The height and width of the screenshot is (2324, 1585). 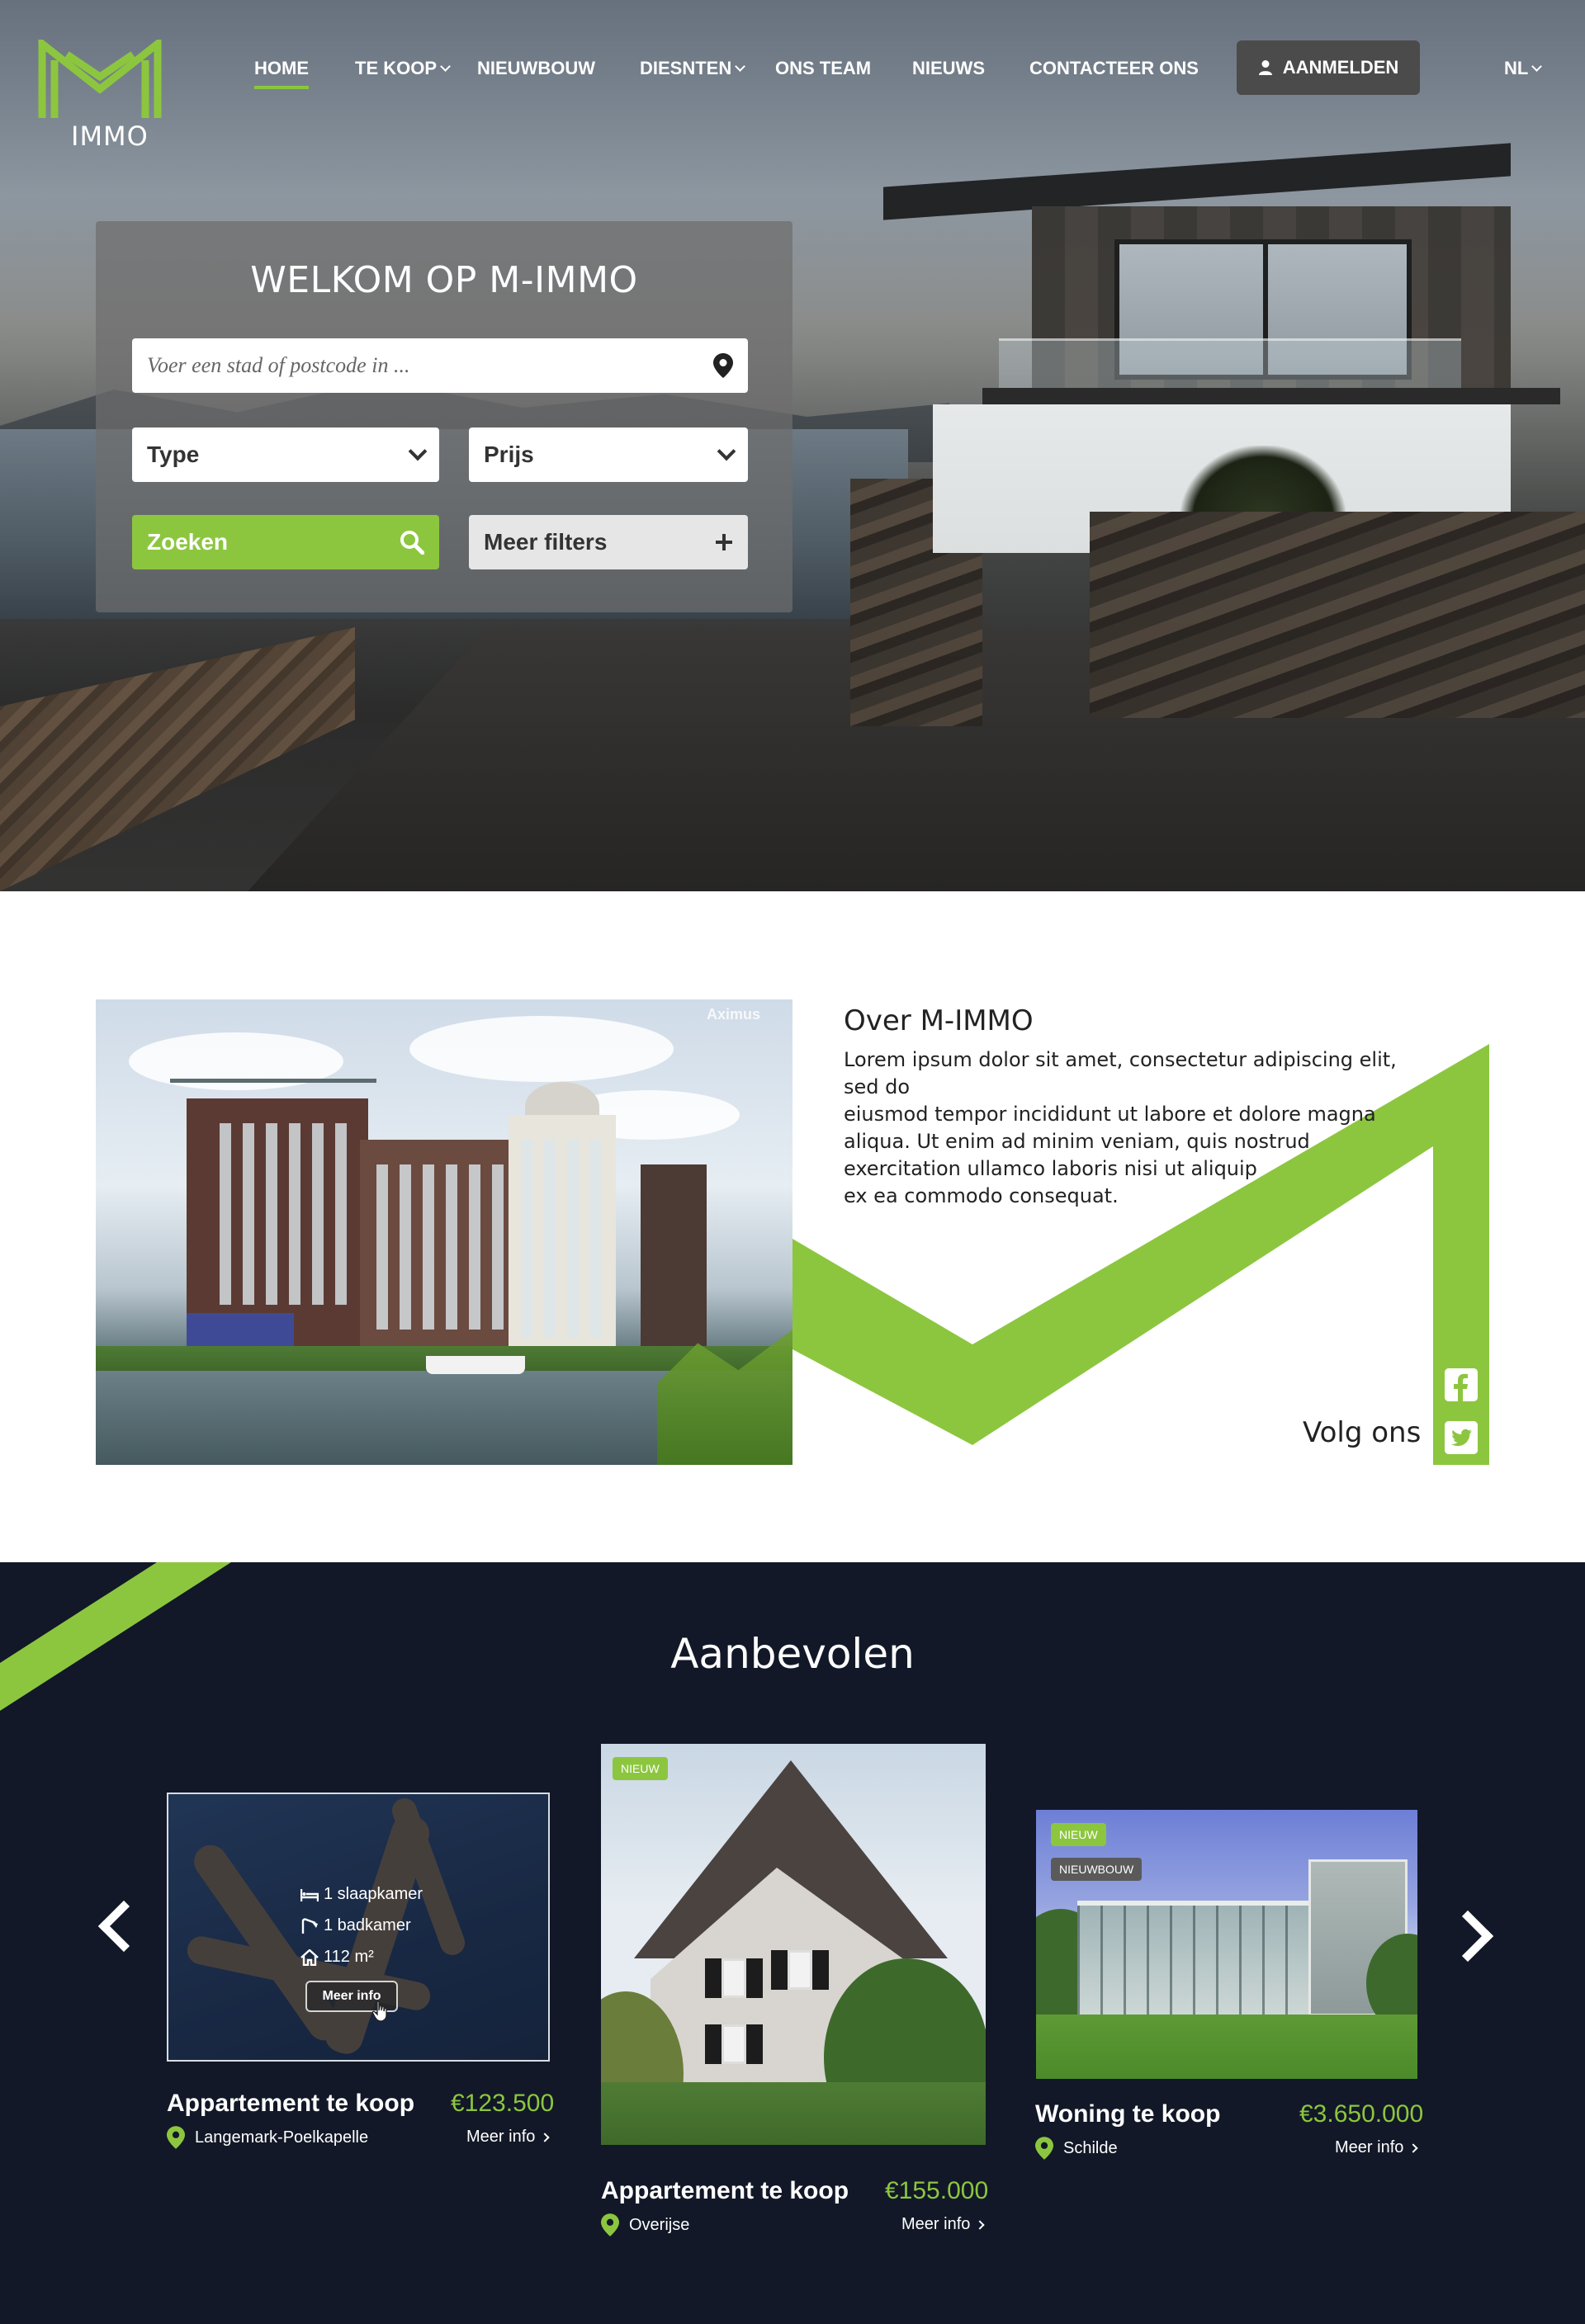 What do you see at coordinates (1128, 2114) in the screenshot?
I see `card-3-title: Woning te koop` at bounding box center [1128, 2114].